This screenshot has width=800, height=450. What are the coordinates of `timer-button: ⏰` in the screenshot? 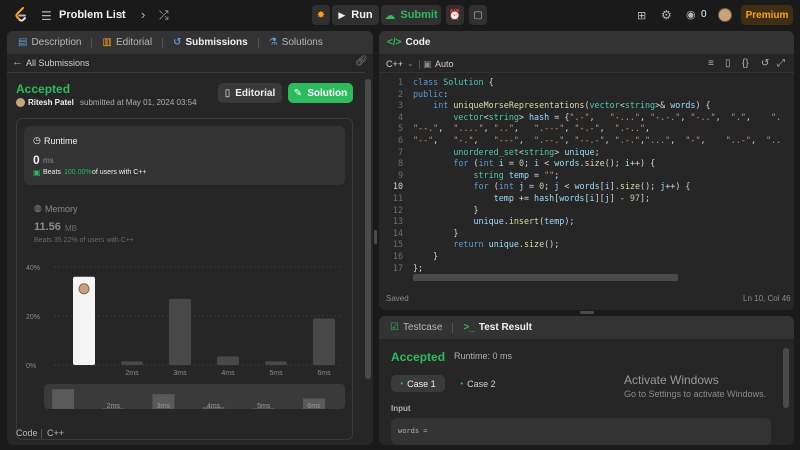 It's located at (455, 15).